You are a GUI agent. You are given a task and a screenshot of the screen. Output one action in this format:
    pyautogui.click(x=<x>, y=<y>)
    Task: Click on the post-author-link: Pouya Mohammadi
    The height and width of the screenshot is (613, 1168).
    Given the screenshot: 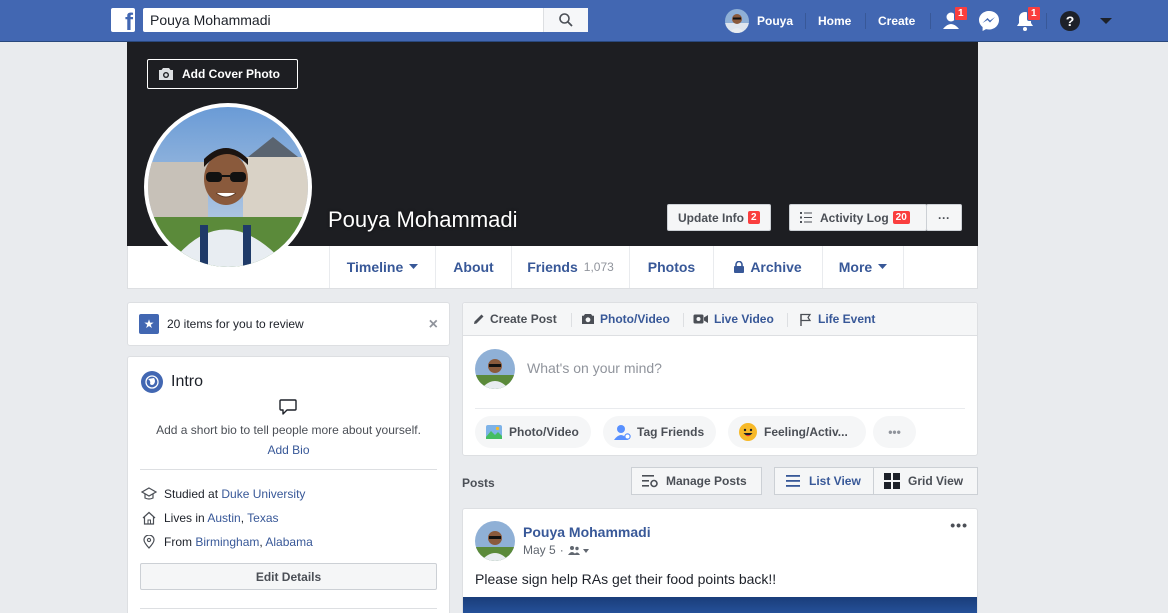 What is the action you would take?
    pyautogui.click(x=587, y=532)
    